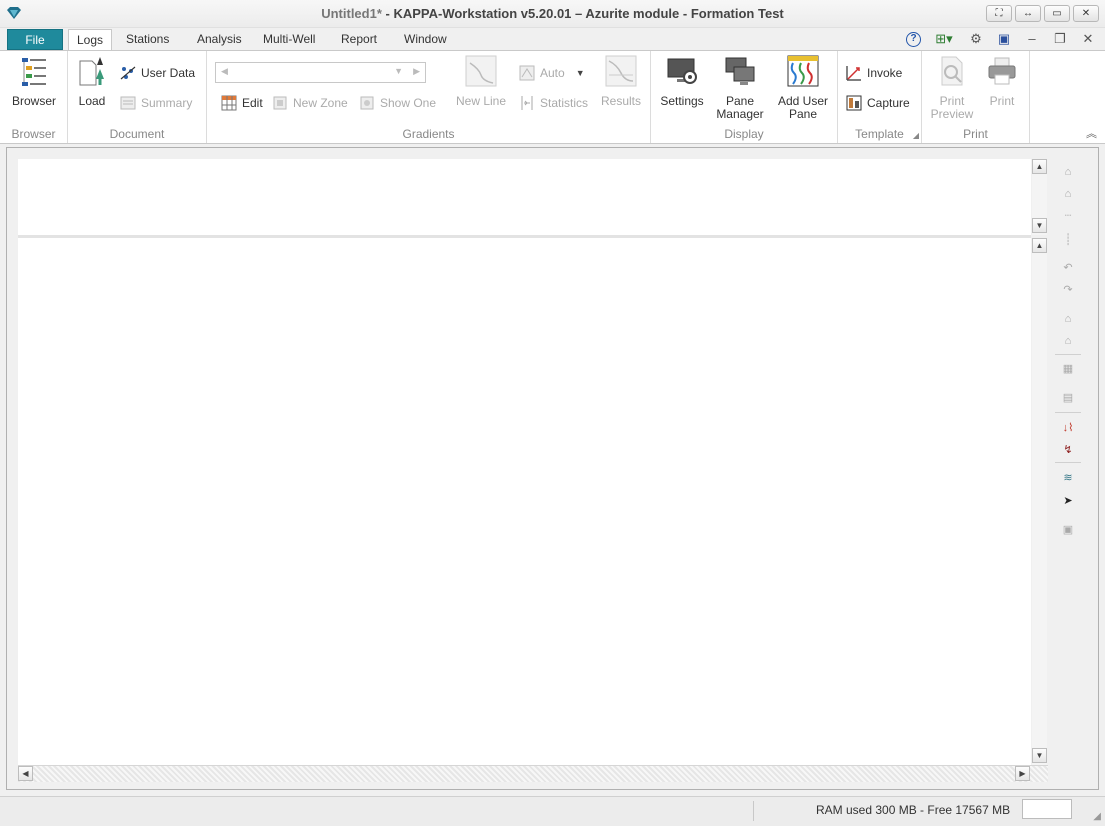 The width and height of the screenshot is (1105, 826). Describe the element at coordinates (803, 88) in the screenshot. I see `add-user-pane-button: Add User Pane` at that location.